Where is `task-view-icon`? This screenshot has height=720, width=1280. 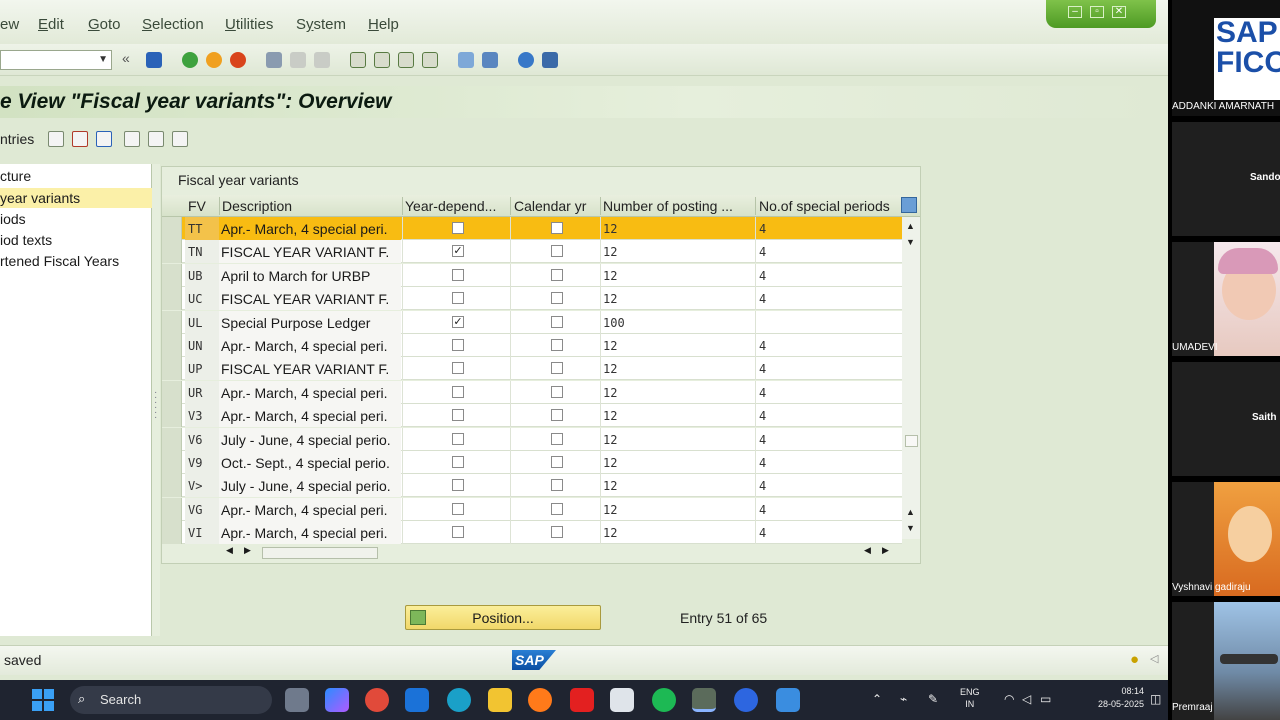
task-view-icon is located at coordinates (297, 700).